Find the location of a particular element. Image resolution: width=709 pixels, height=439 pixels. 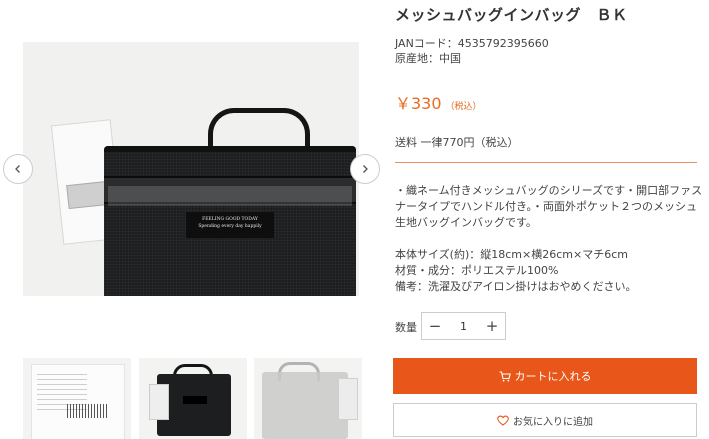

spec-note: 備考：洗濯及びアイロン掛けはおやめください。 is located at coordinates (516, 286).